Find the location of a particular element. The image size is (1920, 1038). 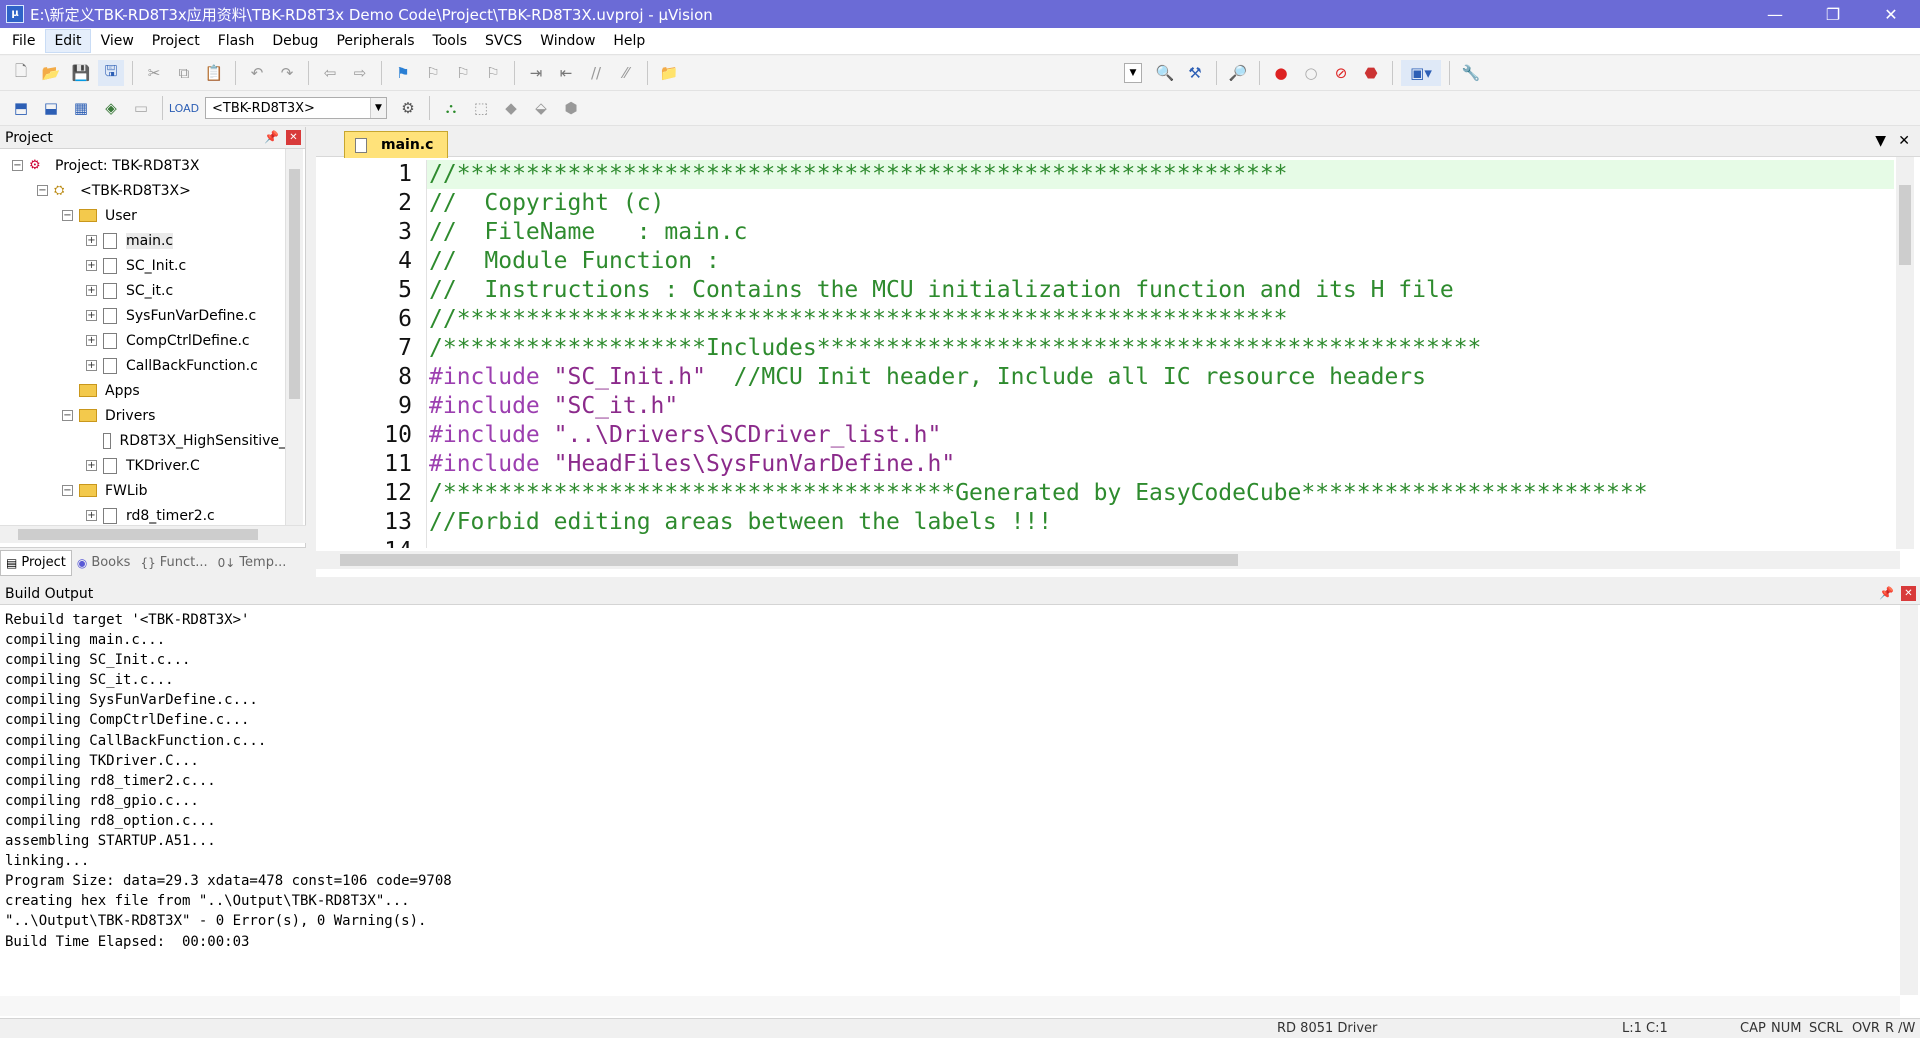

paste-icon: 📋 is located at coordinates (214, 73).